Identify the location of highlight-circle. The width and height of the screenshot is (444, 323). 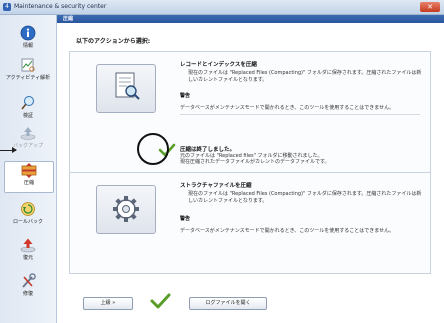
(153, 149).